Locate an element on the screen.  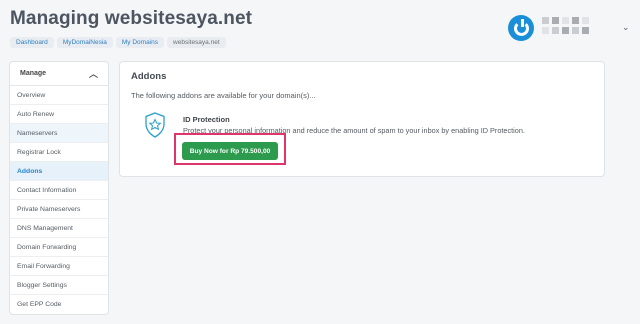
sidebar-item-nameservers: Nameservers is located at coordinates (59, 133).